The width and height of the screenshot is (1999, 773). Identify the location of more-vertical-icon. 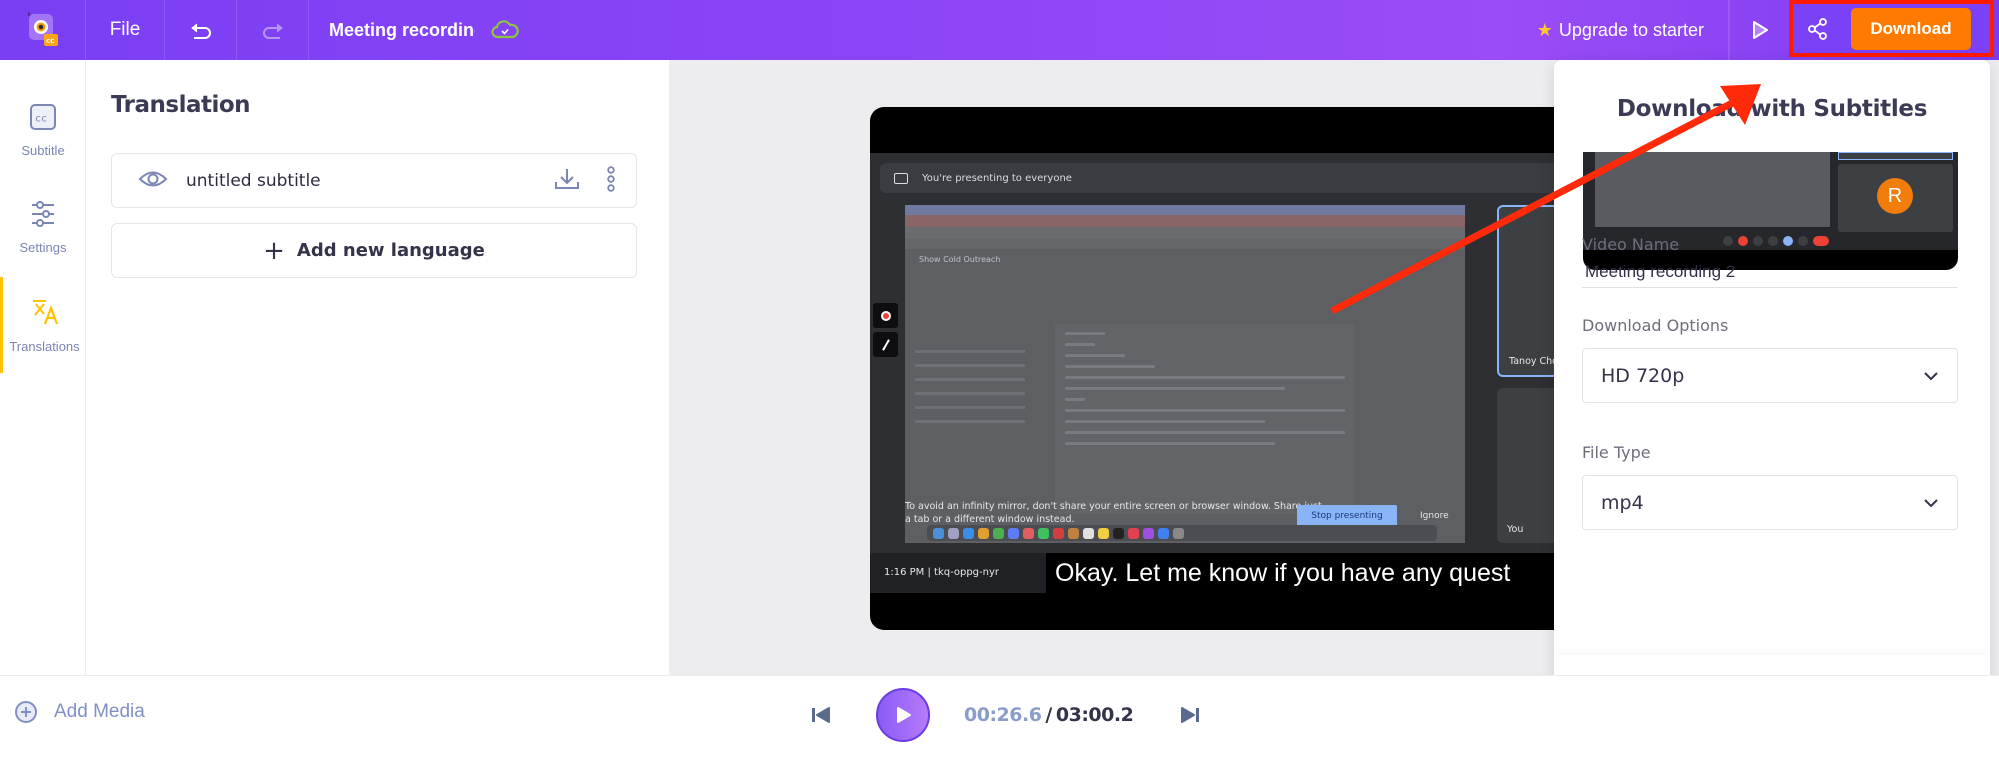
(611, 178).